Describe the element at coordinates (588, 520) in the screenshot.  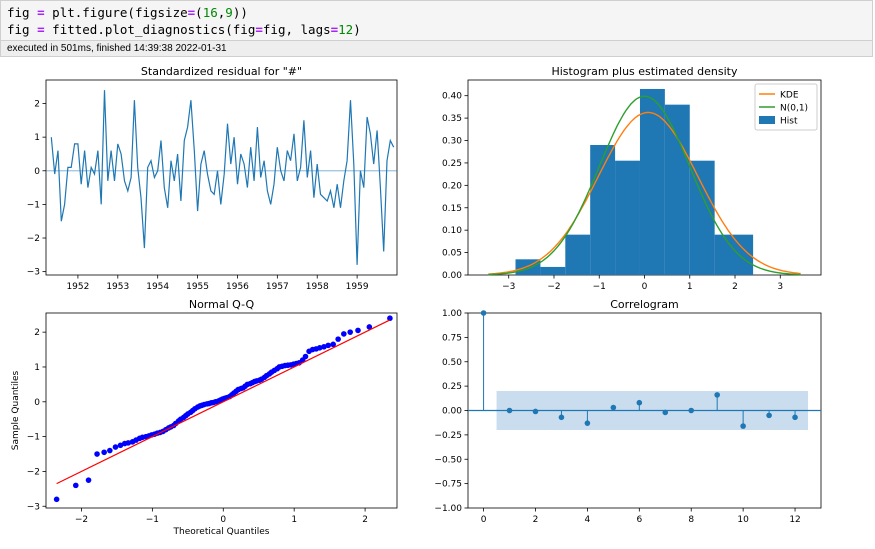
I see `x-tick-label: 4` at that location.